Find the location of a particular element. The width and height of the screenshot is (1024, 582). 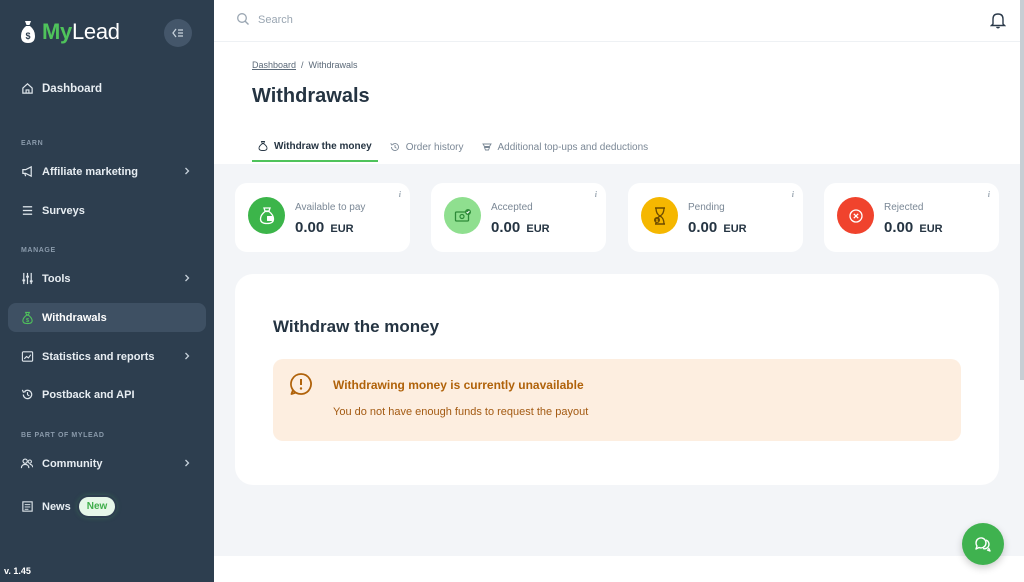

collapse-sidebar-button is located at coordinates (178, 33).